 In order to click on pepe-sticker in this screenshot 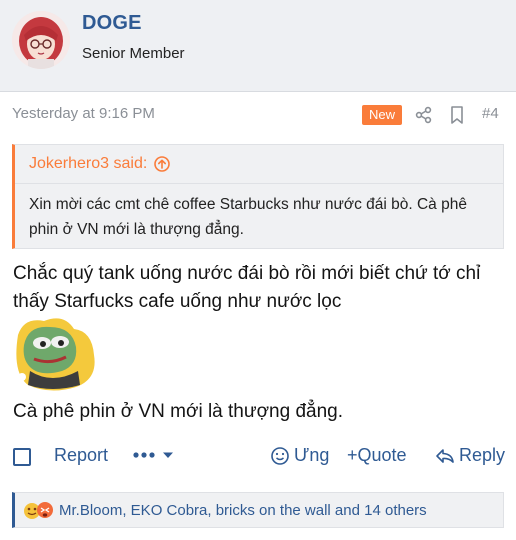, I will do `click(56, 353)`.